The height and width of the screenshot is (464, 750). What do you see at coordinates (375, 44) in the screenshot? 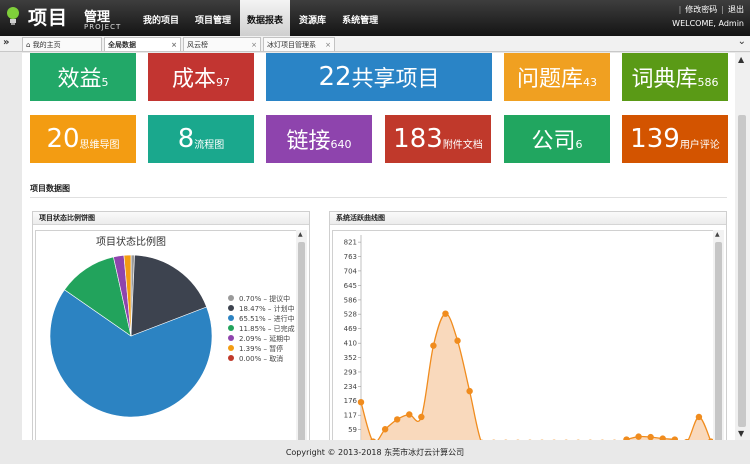
I see `tab-bar: » ⌂ 我的主页 全局数据 × 风云榜 × 冰灯项目管理系 × ⌄` at bounding box center [375, 44].